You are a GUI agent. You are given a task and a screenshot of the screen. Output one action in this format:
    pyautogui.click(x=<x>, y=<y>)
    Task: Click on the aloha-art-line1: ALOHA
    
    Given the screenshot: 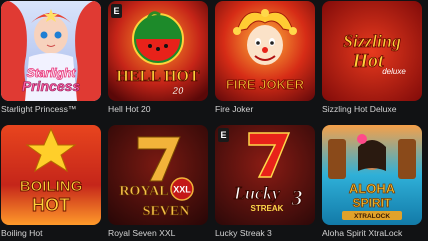 What is the action you would take?
    pyautogui.click(x=372, y=188)
    